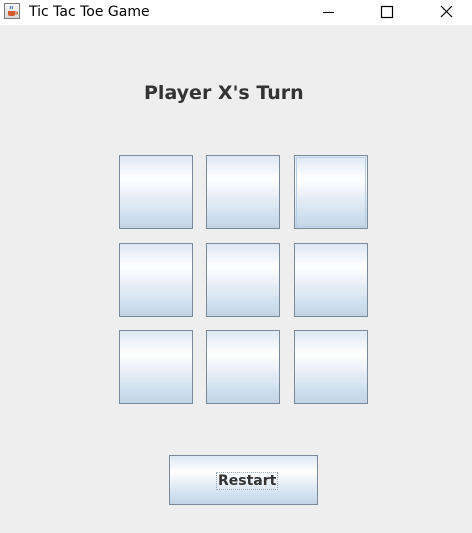 Image resolution: width=472 pixels, height=533 pixels. I want to click on restart-button: Restart, so click(243, 480).